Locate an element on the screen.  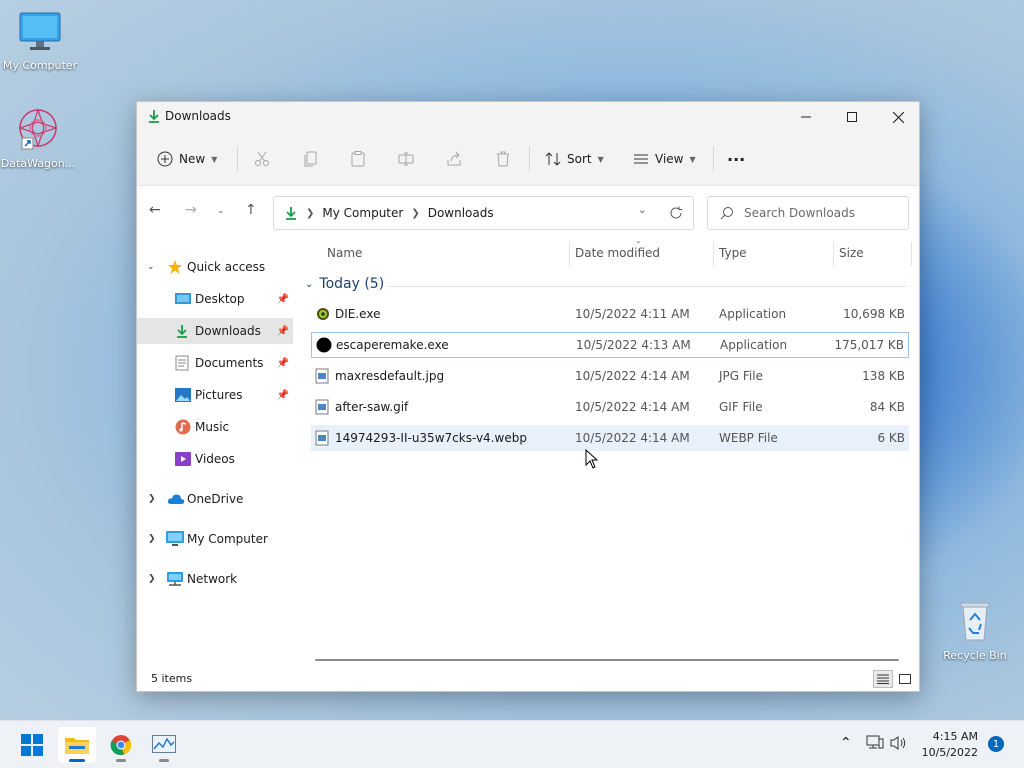
network-status-icon is located at coordinates (875, 743).